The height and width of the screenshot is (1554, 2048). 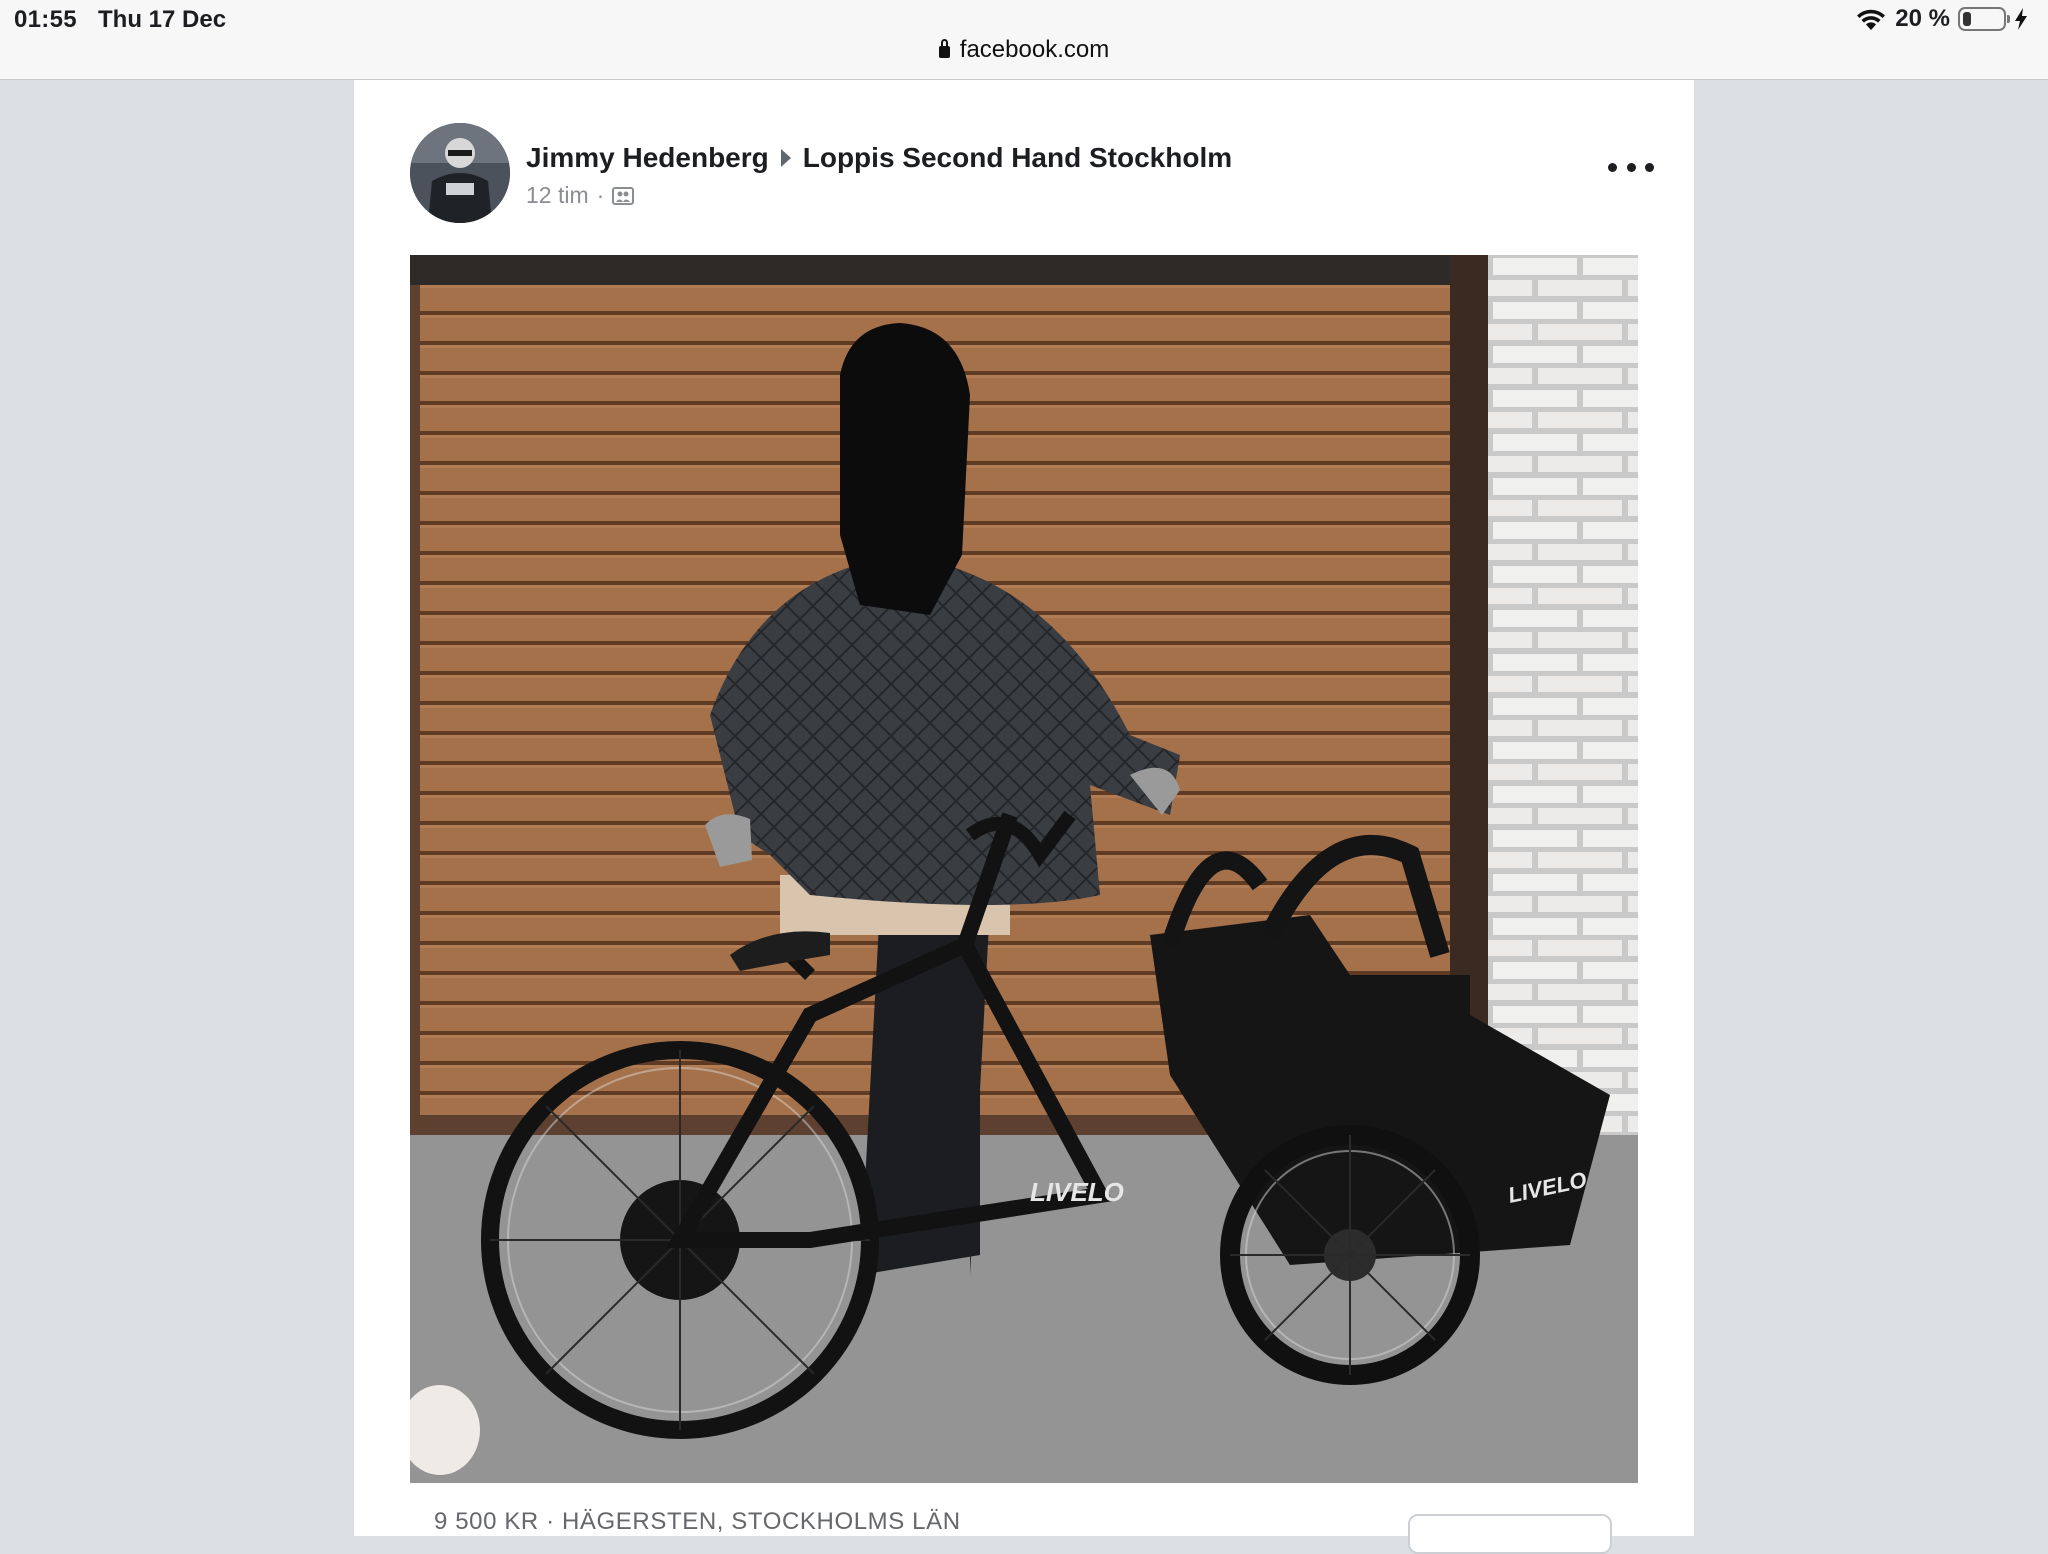 What do you see at coordinates (45, 19) in the screenshot?
I see `status-time: 01:55` at bounding box center [45, 19].